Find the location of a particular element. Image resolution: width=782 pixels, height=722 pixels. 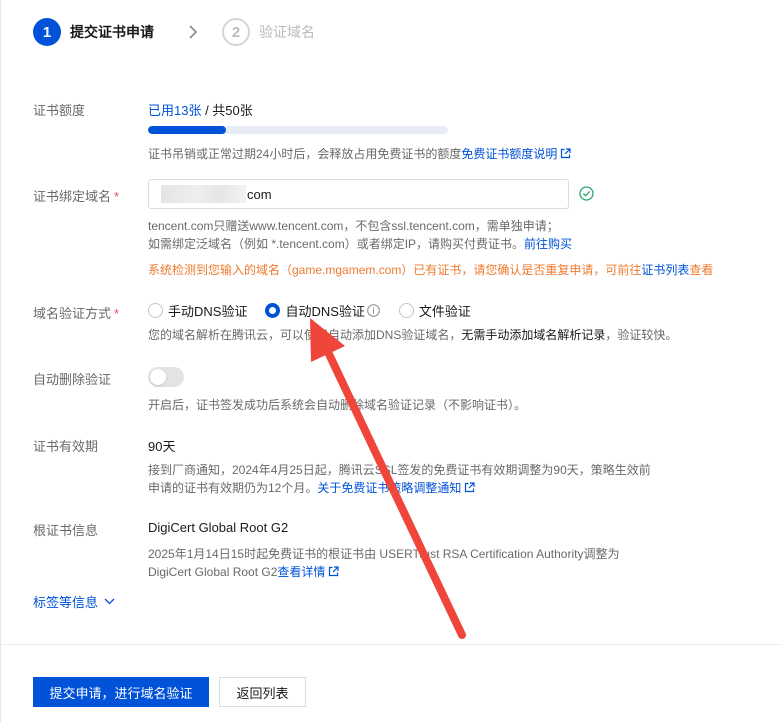

domain-input: com is located at coordinates (358, 194).